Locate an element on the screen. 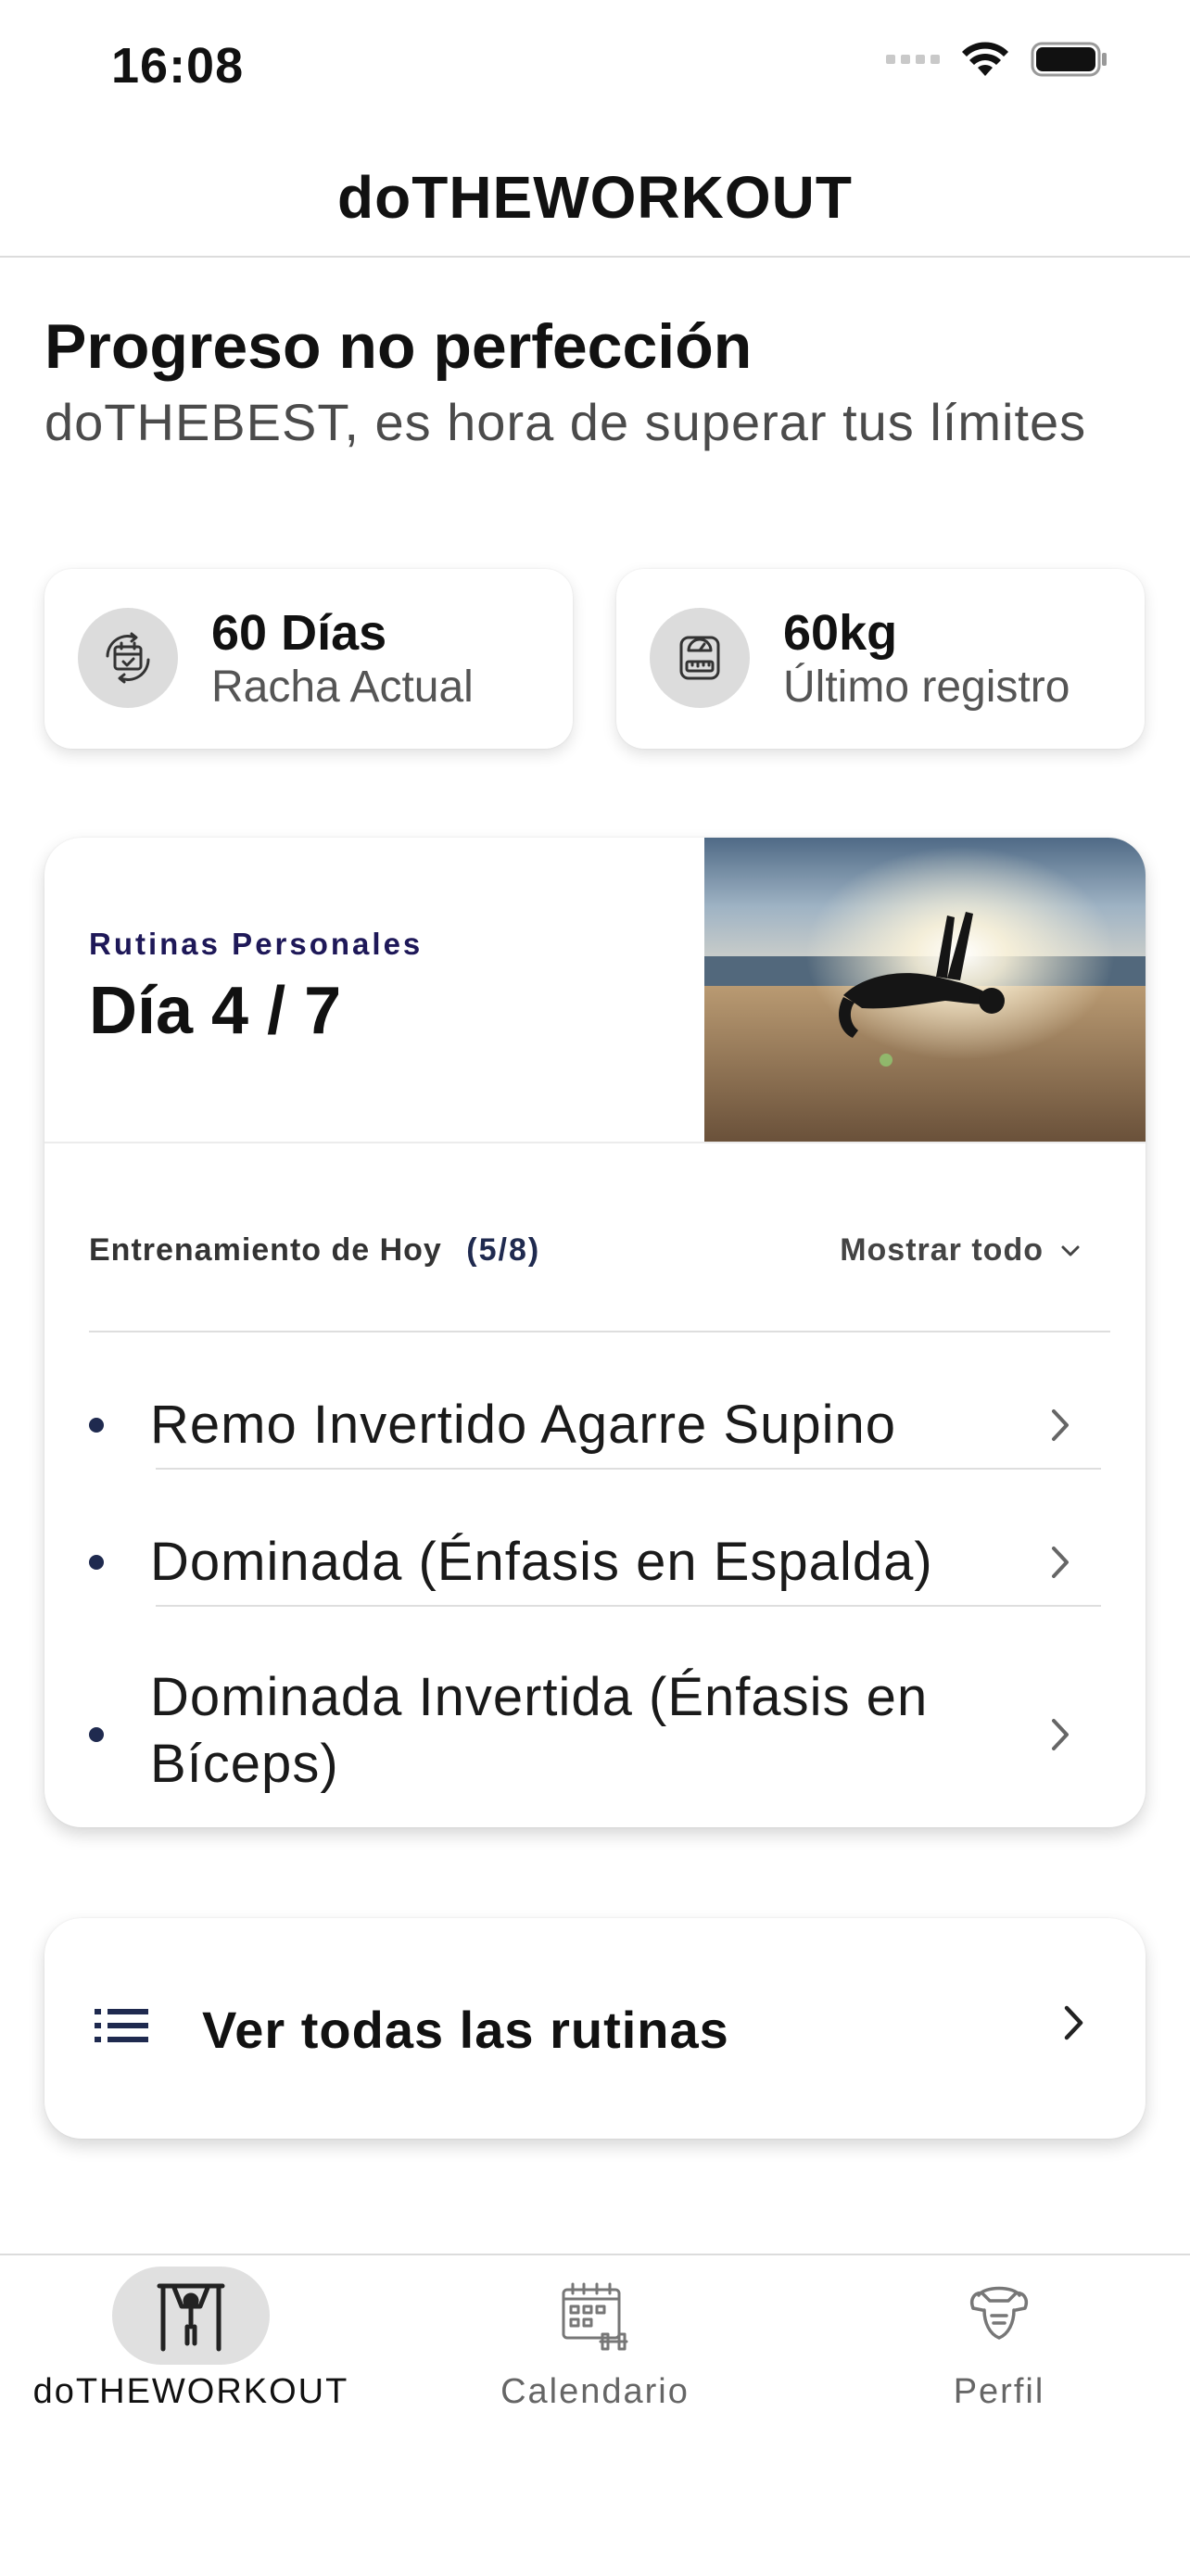 This screenshot has height=2576, width=1190. wifi-icon is located at coordinates (985, 59).